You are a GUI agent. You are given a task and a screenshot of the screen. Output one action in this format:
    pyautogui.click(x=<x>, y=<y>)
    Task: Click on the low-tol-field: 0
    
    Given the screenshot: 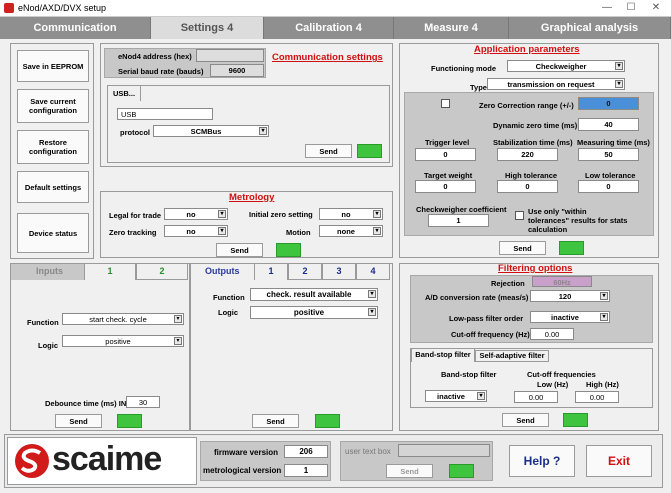 What is the action you would take?
    pyautogui.click(x=608, y=186)
    